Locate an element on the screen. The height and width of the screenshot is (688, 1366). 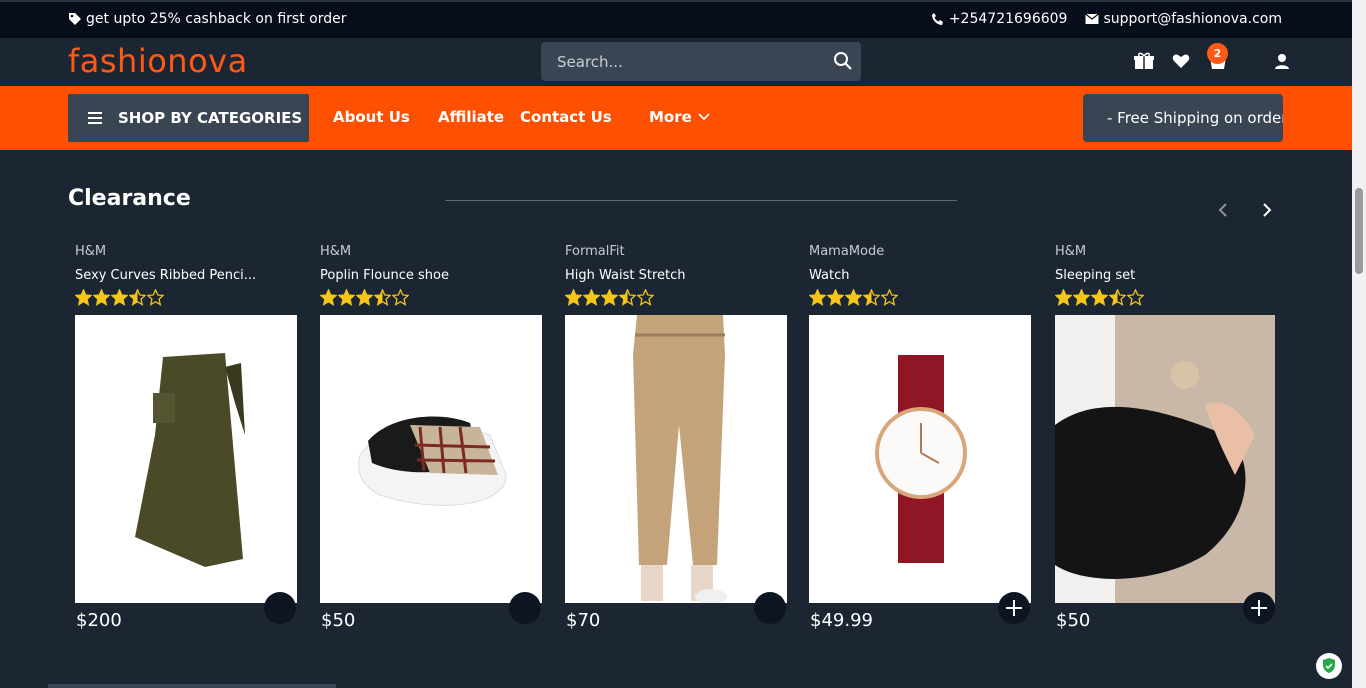
phone-number: +254721696609 is located at coordinates (1008, 19).